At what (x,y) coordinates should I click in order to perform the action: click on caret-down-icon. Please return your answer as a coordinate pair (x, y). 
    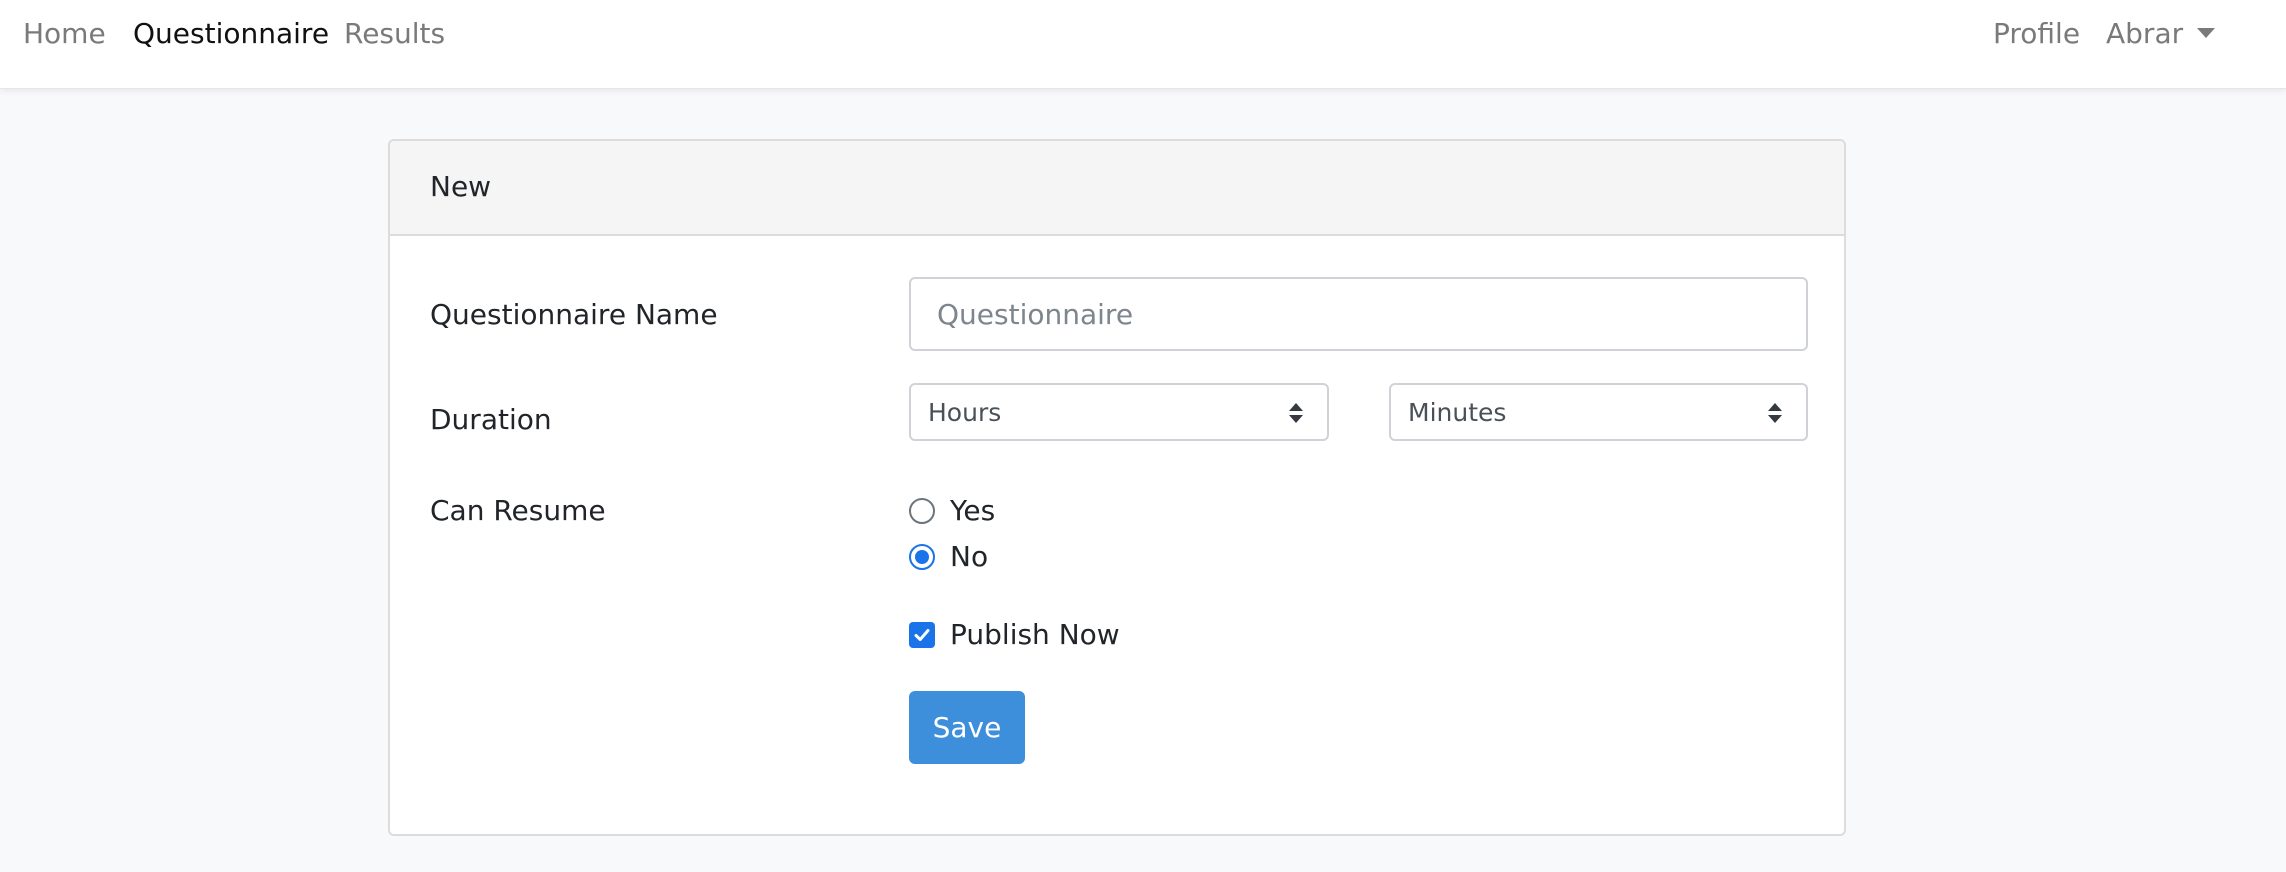
    Looking at the image, I should click on (2206, 33).